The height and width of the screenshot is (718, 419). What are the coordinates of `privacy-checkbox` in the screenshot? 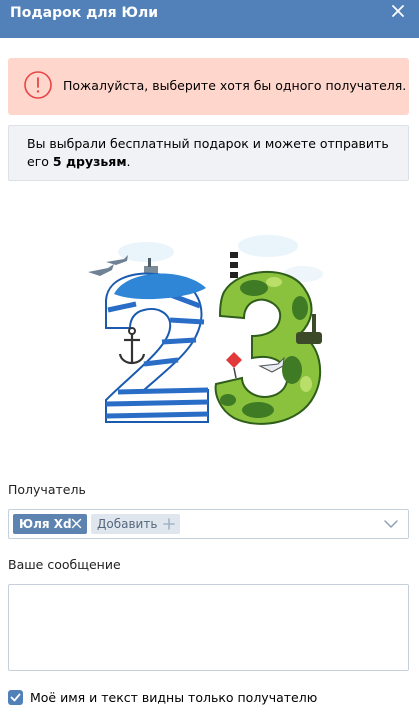 It's located at (15, 697).